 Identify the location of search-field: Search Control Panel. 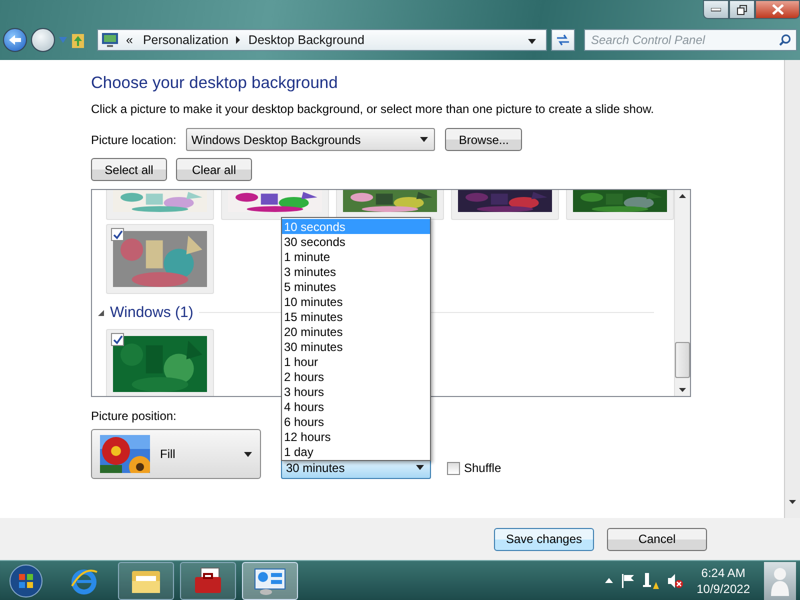
(690, 40).